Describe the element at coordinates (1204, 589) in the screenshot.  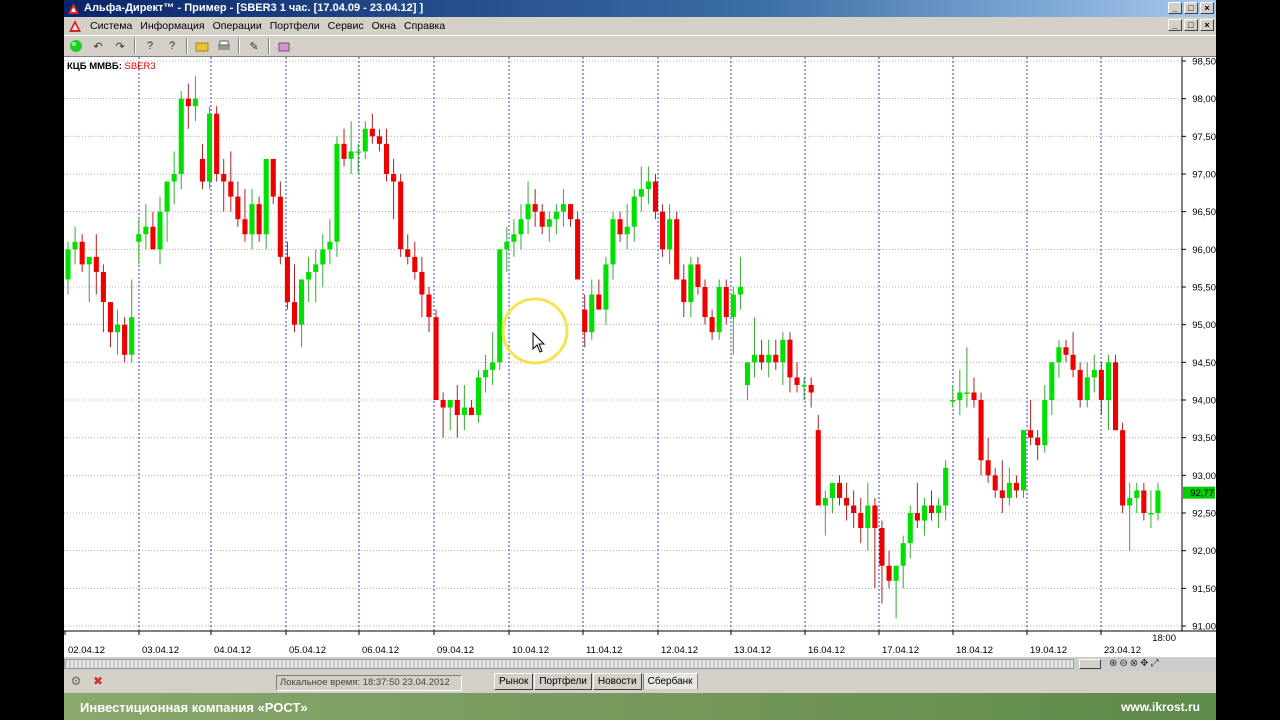
I see `y-tick-label: 91,50` at that location.